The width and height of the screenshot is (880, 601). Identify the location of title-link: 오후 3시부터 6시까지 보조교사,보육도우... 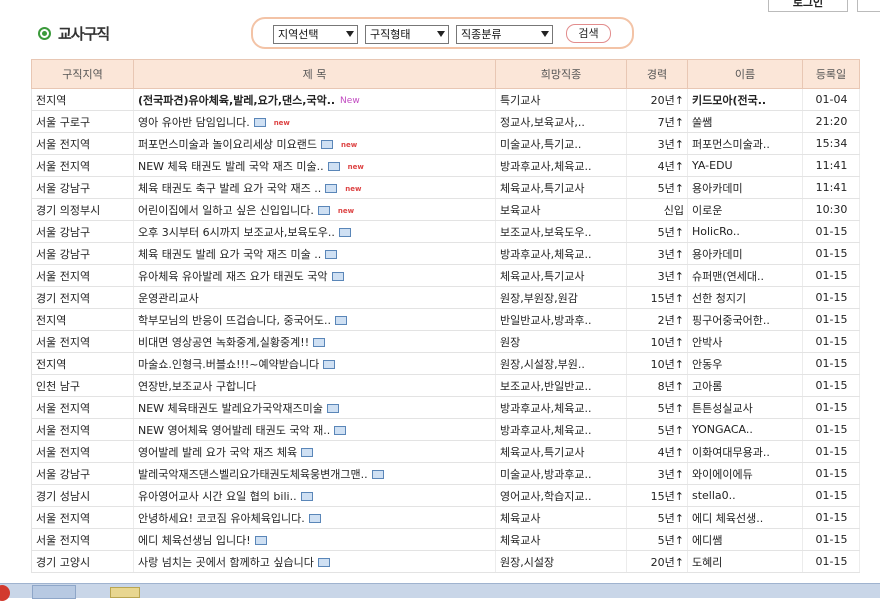
(236, 232).